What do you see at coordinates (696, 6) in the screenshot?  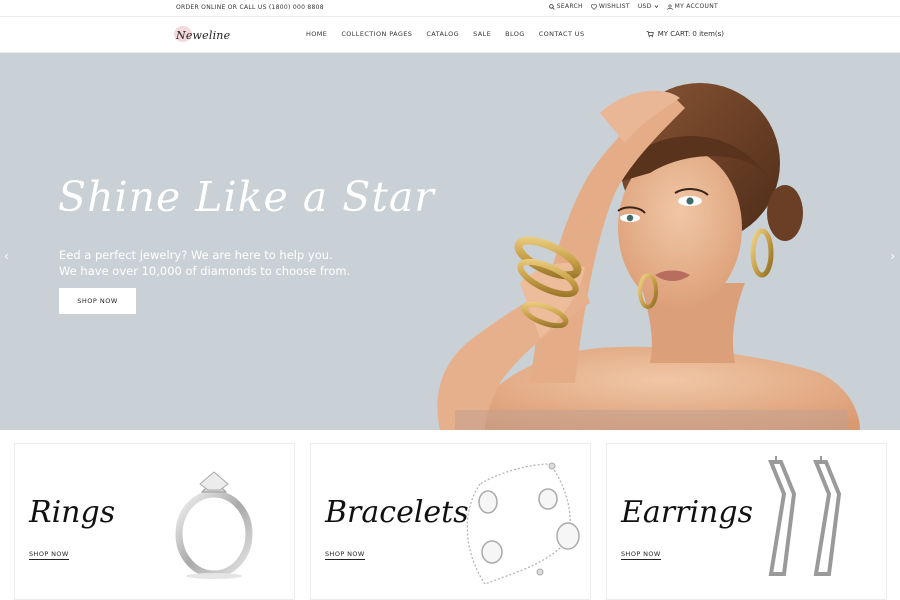 I see `account-label: MY ACCOUNT` at bounding box center [696, 6].